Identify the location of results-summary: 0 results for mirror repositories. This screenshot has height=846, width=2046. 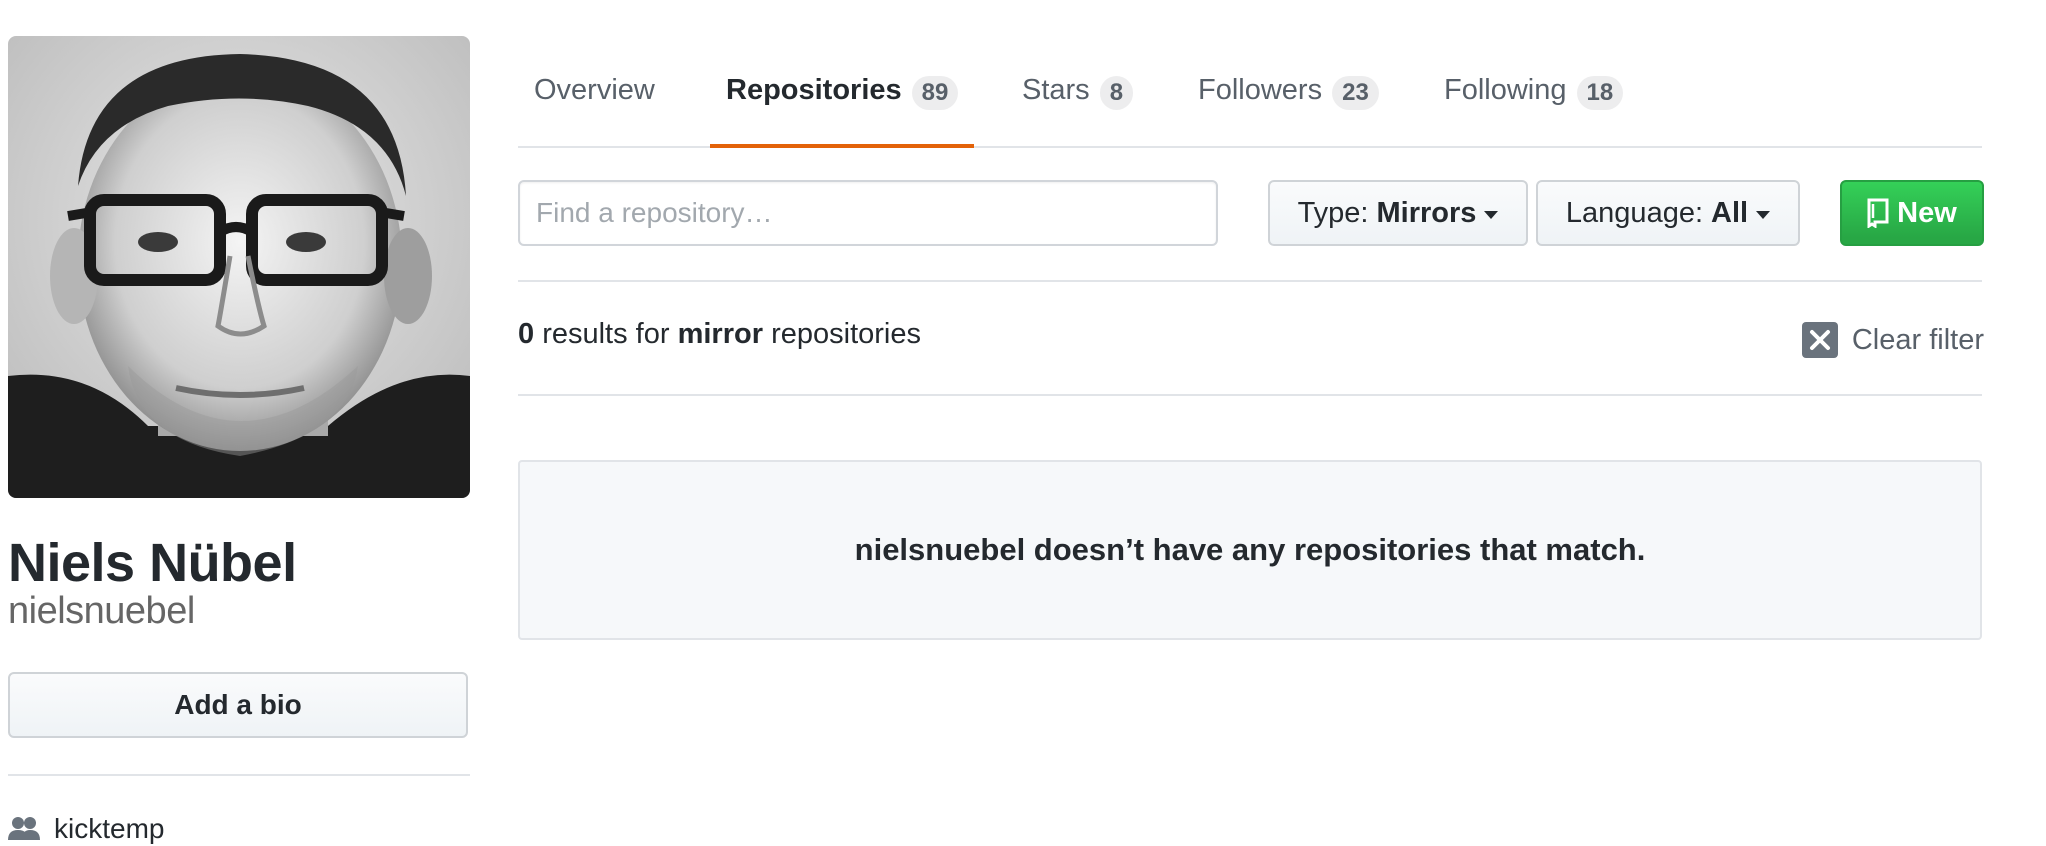
(719, 334).